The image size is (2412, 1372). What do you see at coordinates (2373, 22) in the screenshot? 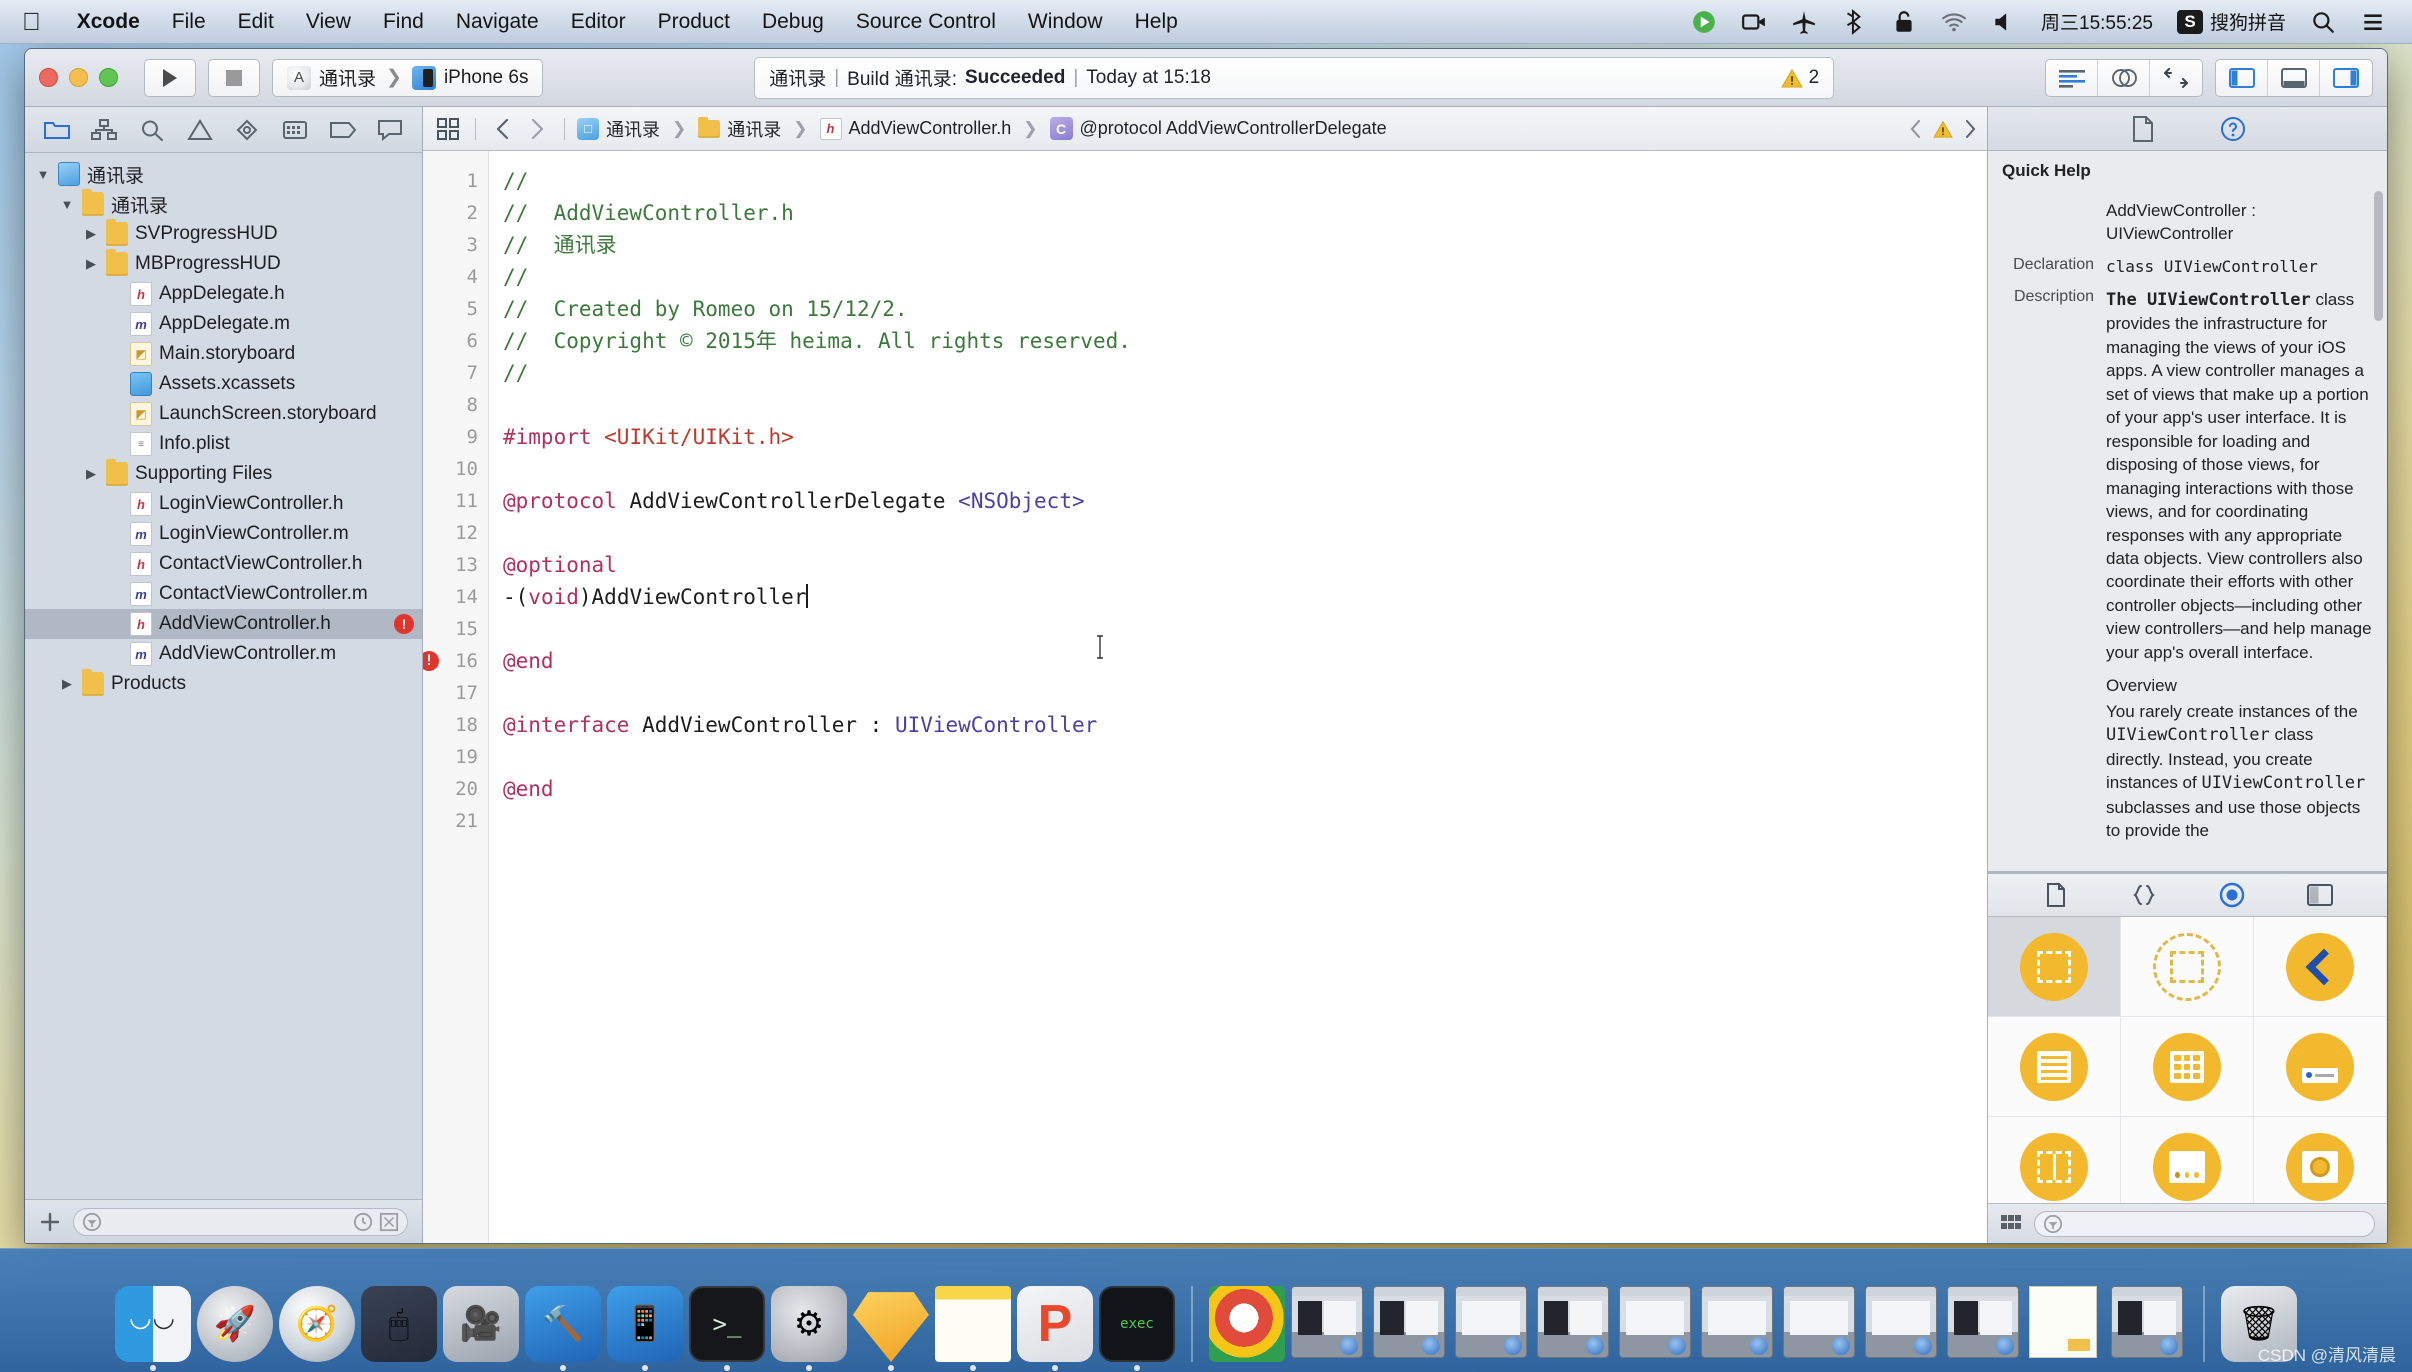
I see `notification-center-icon` at bounding box center [2373, 22].